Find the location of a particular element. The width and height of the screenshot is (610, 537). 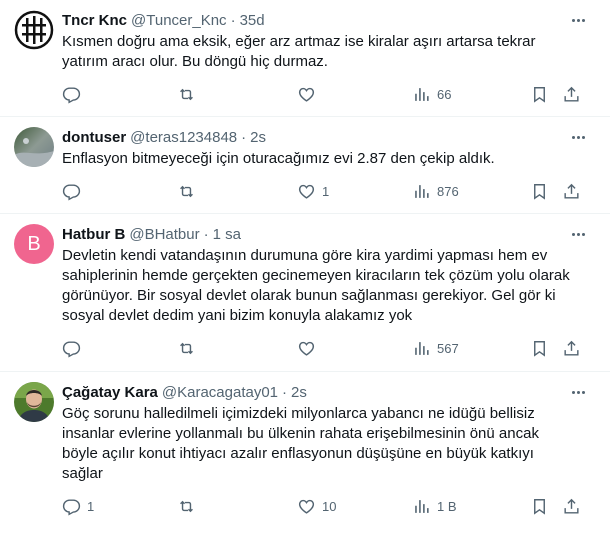

tweet-actions: 1 876 is located at coordinates (328, 196).